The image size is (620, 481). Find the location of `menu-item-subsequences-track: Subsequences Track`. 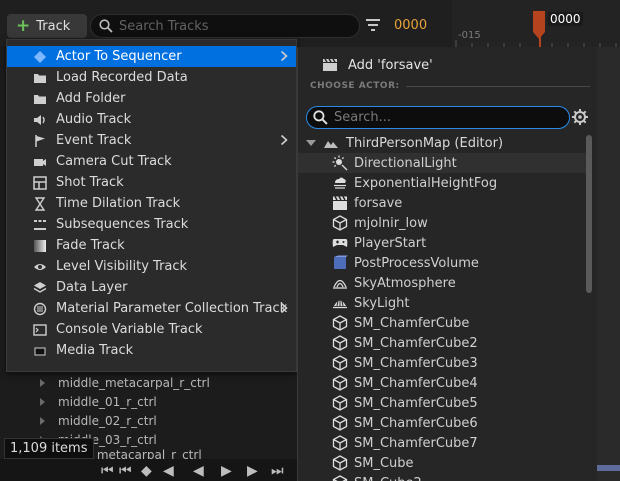

menu-item-subsequences-track: Subsequences Track is located at coordinates (151, 224).